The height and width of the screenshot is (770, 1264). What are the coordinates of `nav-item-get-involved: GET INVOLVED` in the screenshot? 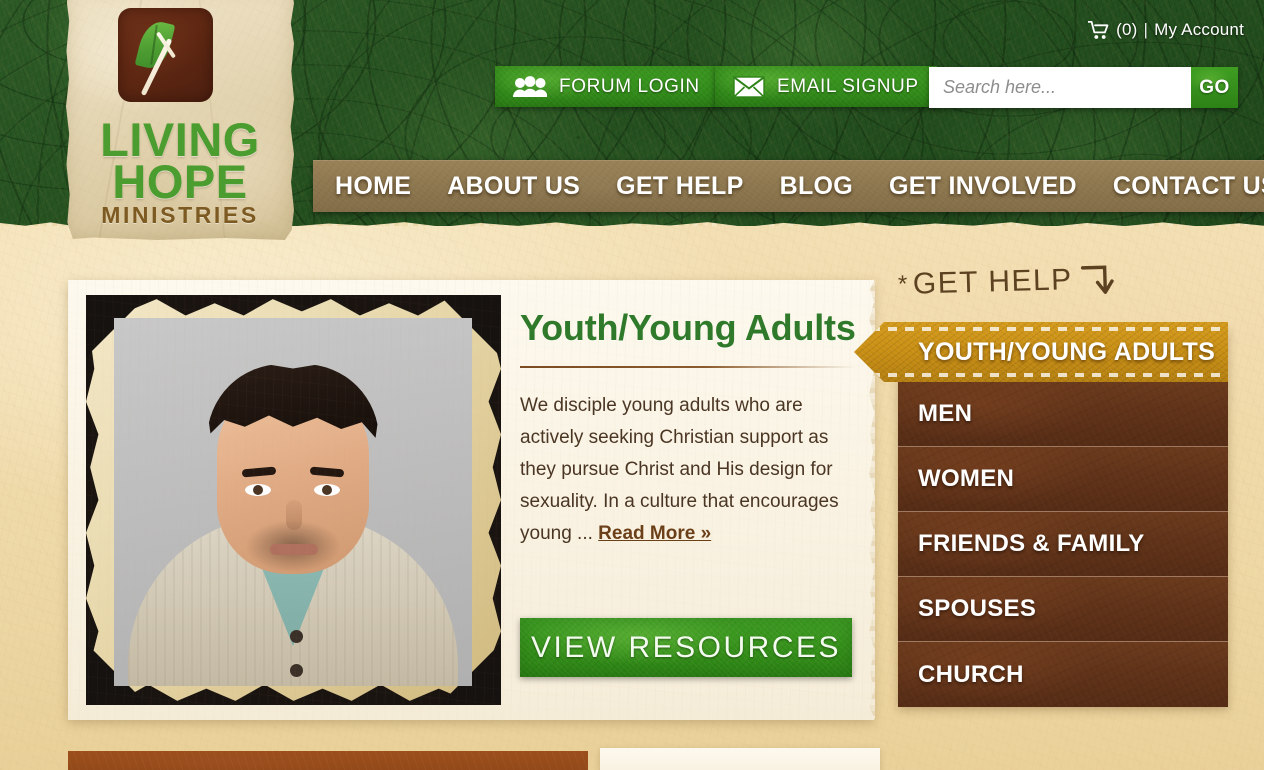 It's located at (983, 186).